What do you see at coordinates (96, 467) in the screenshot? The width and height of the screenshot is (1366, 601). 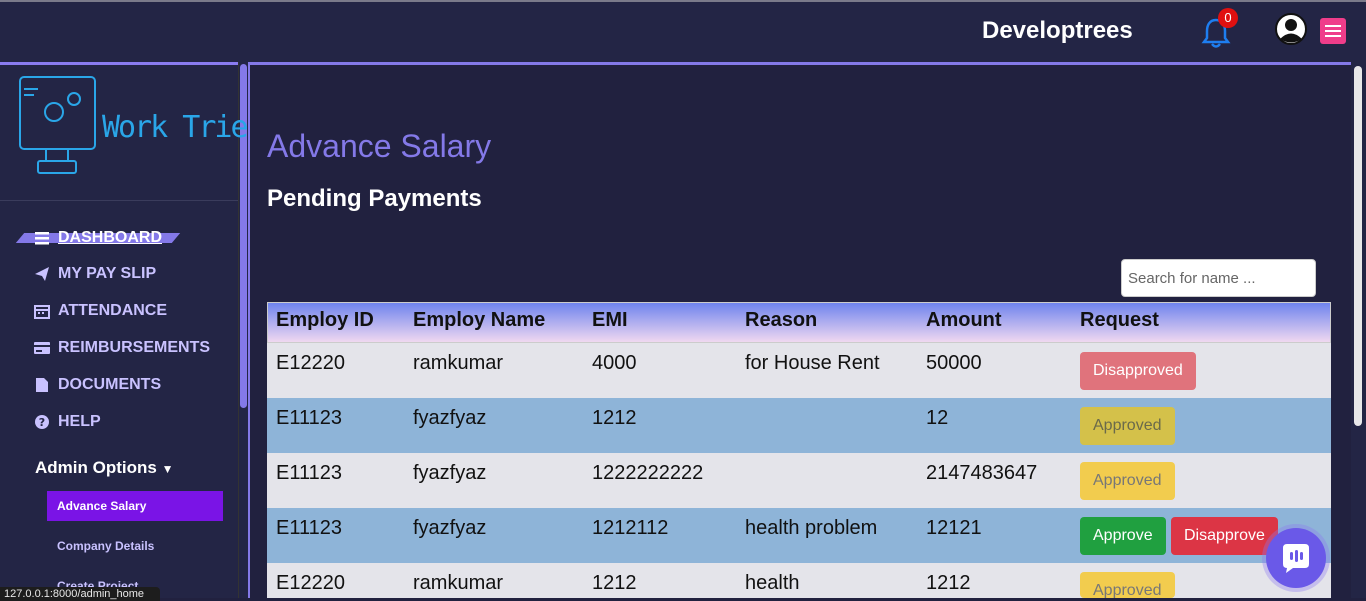 I see `admin-options-label: Admin Options` at bounding box center [96, 467].